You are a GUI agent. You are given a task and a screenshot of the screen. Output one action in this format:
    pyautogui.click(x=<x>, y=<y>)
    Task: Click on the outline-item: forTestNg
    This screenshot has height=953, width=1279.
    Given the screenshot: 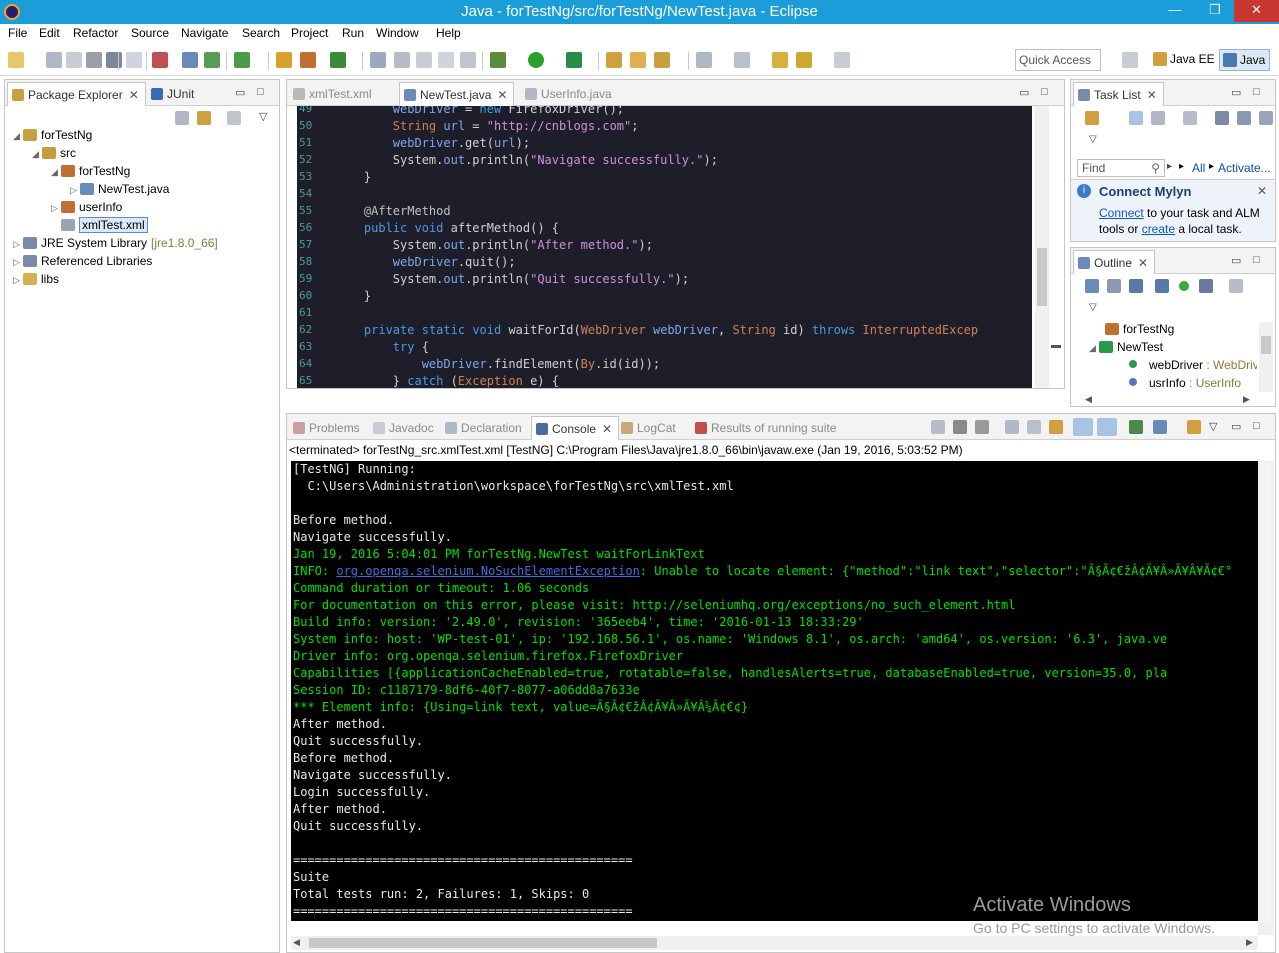 What is the action you would take?
    pyautogui.click(x=1139, y=331)
    